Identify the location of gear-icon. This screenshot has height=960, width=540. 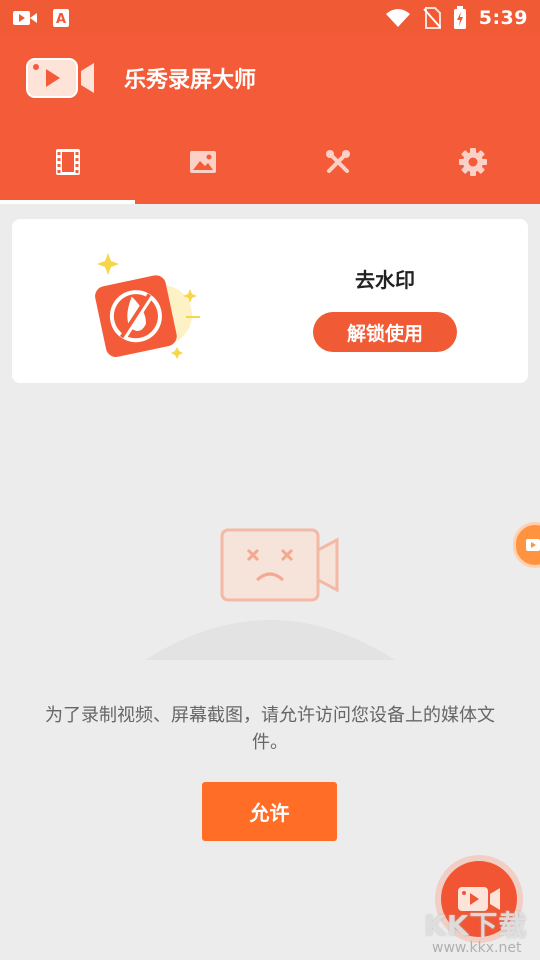
(472, 162).